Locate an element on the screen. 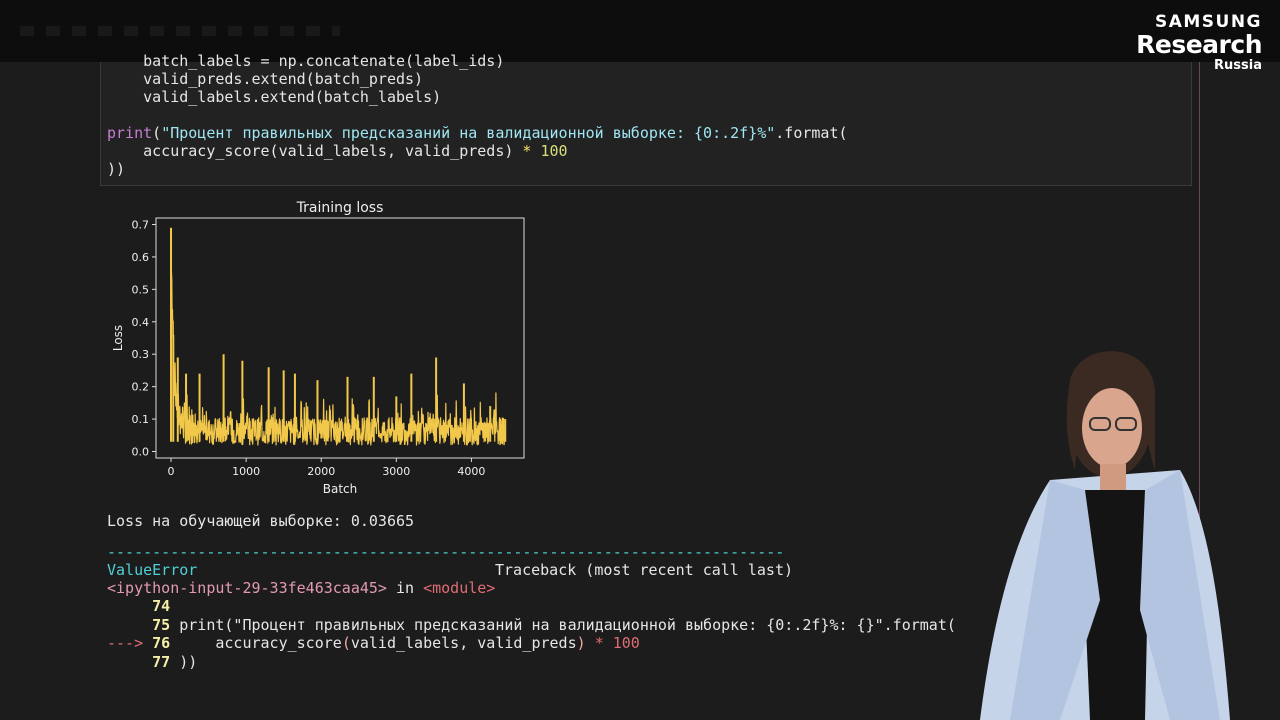 Image resolution: width=1280 pixels, height=720 pixels. code-line-3: valid_labels.extend(batch_labels) is located at coordinates (274, 97).